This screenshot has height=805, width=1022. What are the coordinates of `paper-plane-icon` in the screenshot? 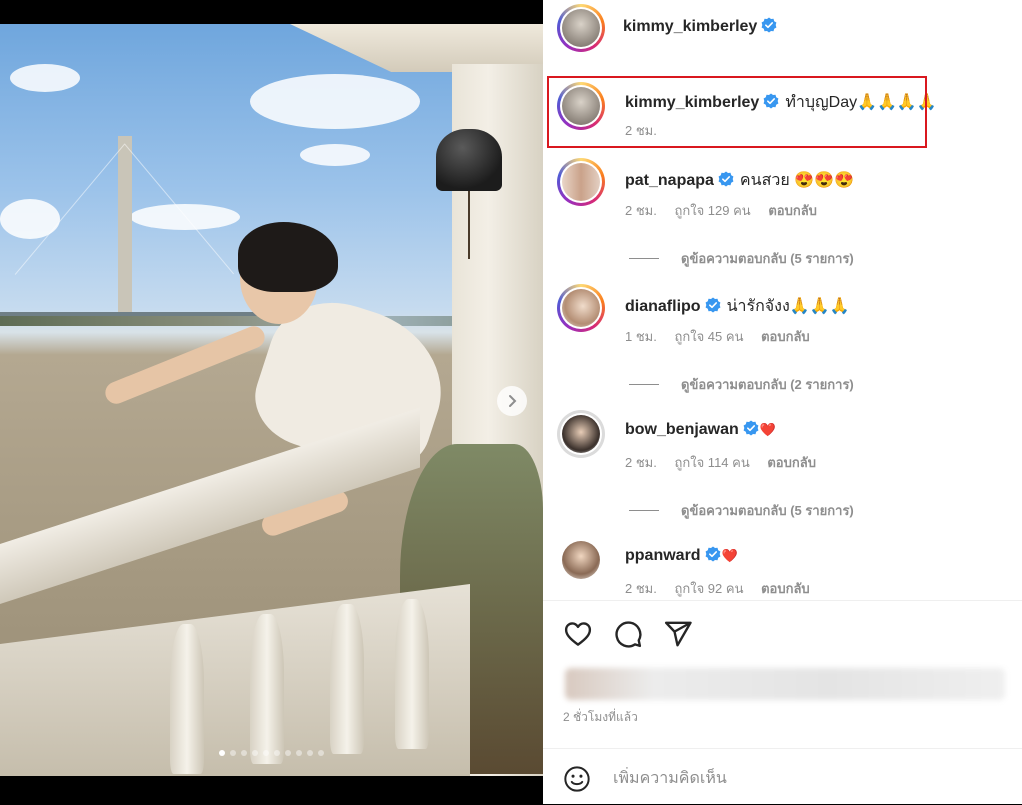 It's located at (678, 634).